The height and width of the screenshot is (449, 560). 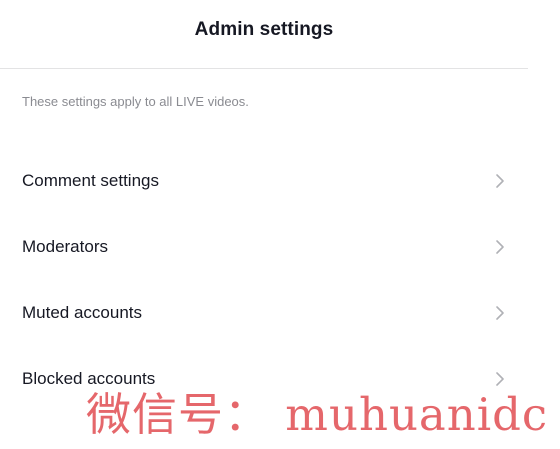 I want to click on moderators-label: Moderators, so click(x=65, y=246).